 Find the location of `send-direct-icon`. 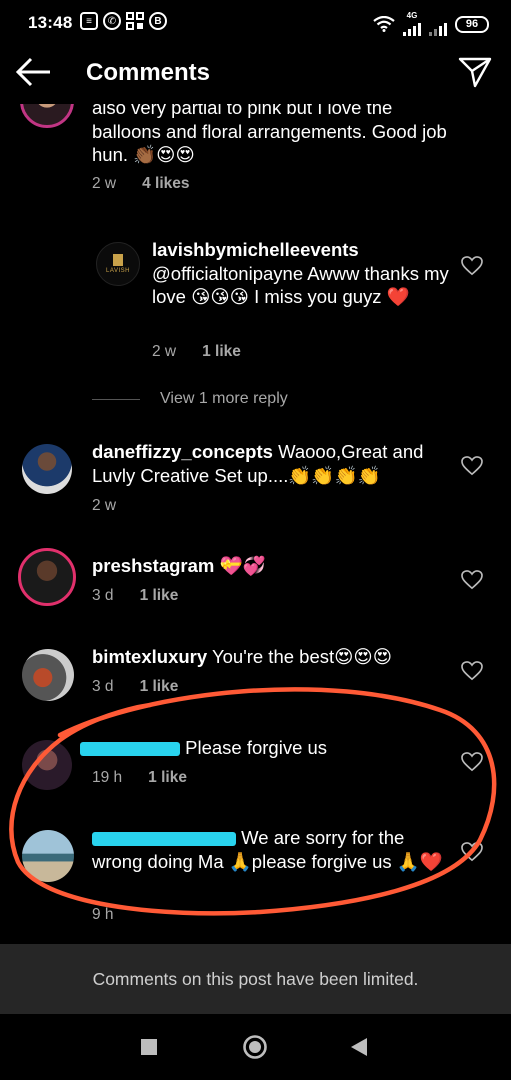

send-direct-icon is located at coordinates (475, 72).